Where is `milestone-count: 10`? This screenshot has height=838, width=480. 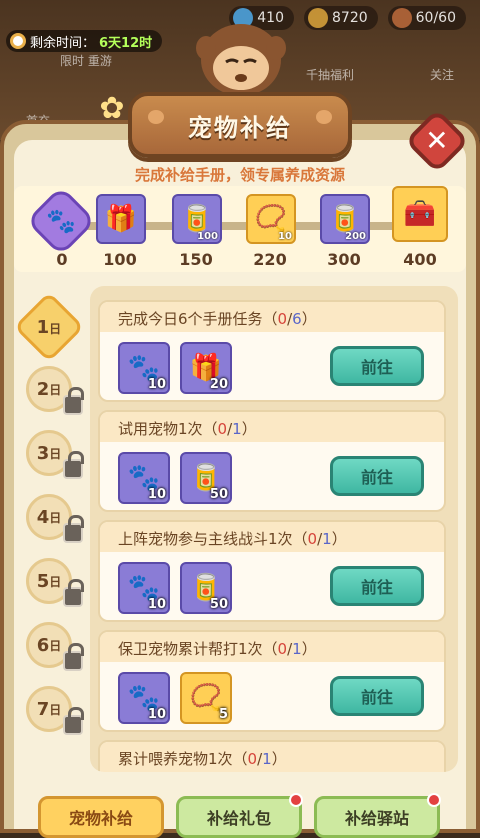 milestone-count: 10 is located at coordinates (285, 236).